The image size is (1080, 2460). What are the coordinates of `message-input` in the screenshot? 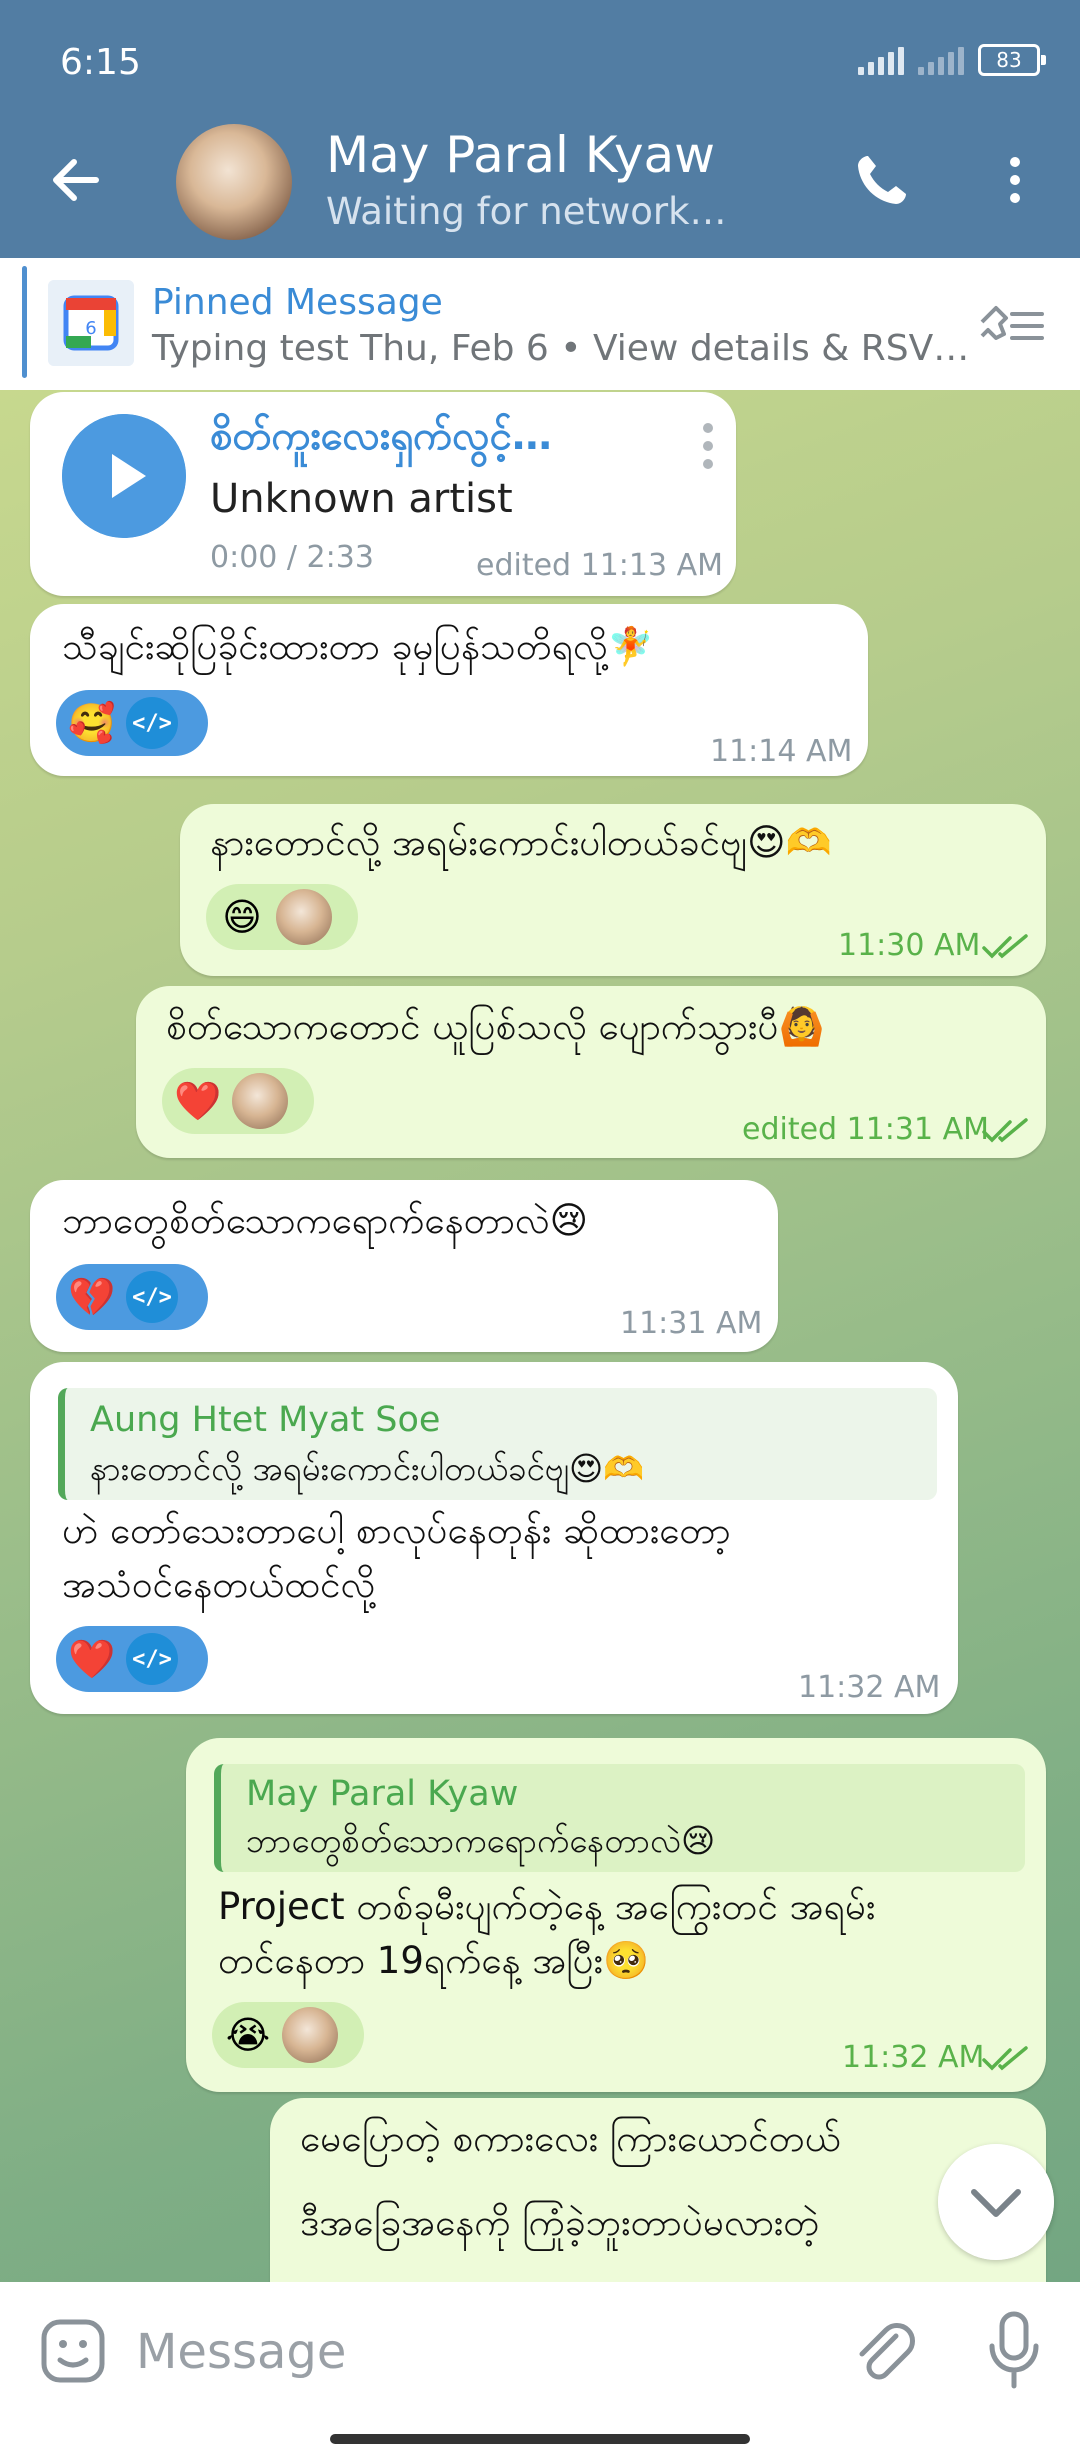 It's located at (436, 2352).